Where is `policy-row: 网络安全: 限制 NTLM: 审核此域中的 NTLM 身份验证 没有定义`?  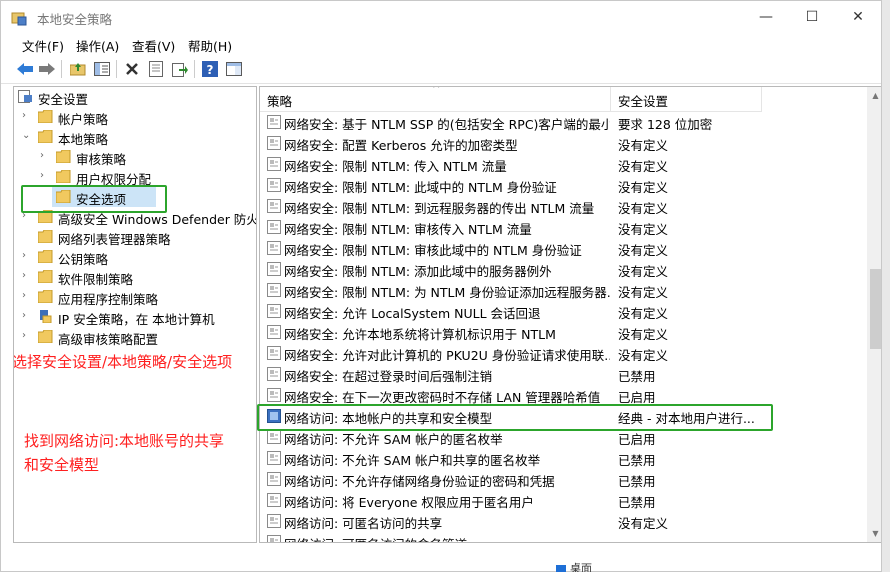 policy-row: 网络安全: 限制 NTLM: 审核此域中的 NTLM 身份验证 没有定义 is located at coordinates (563, 248).